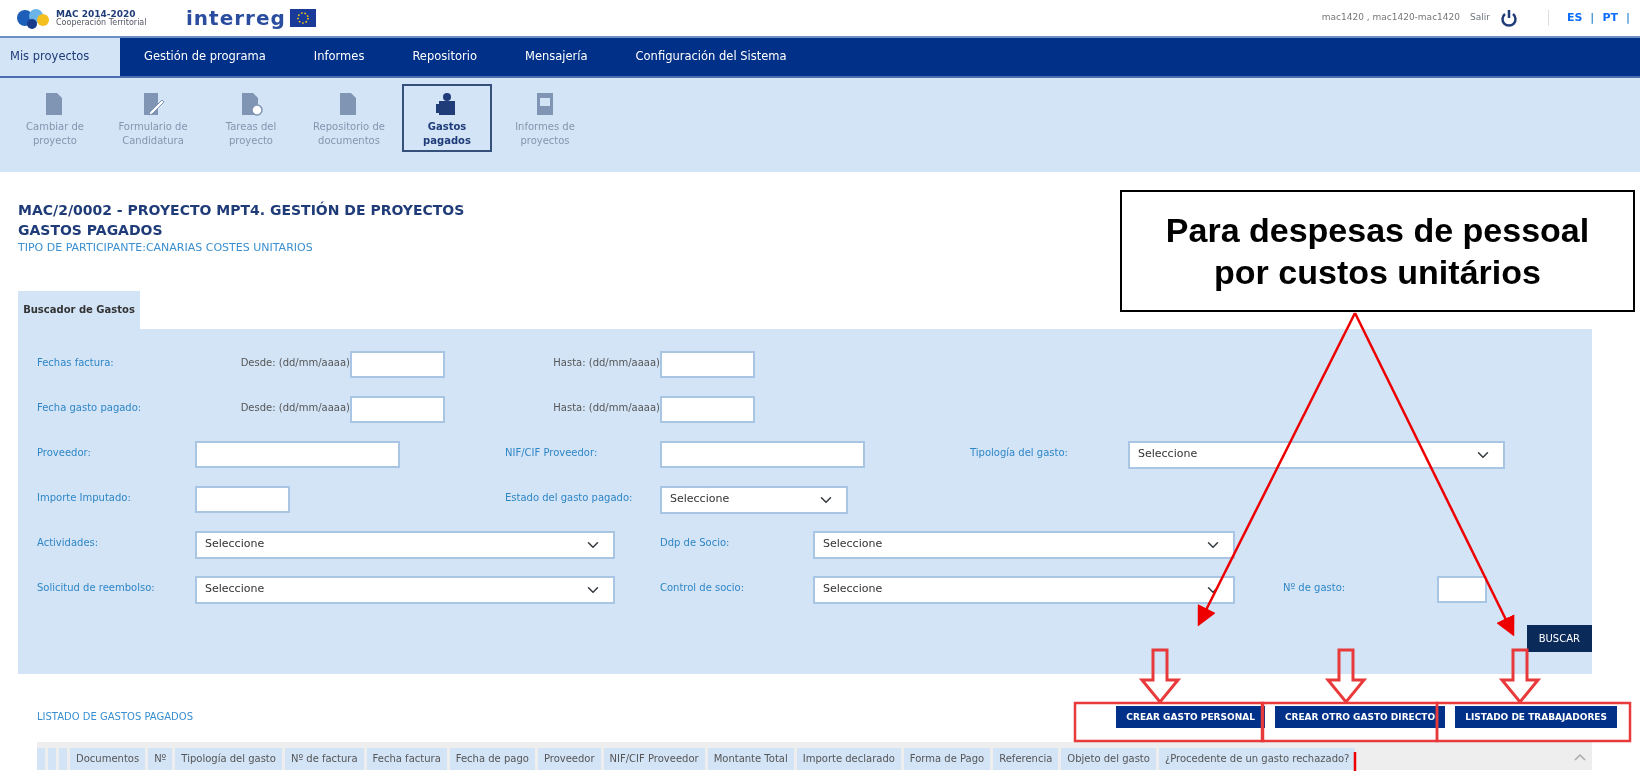 The width and height of the screenshot is (1640, 771). I want to click on field-label: Fechas factura:, so click(76, 362).